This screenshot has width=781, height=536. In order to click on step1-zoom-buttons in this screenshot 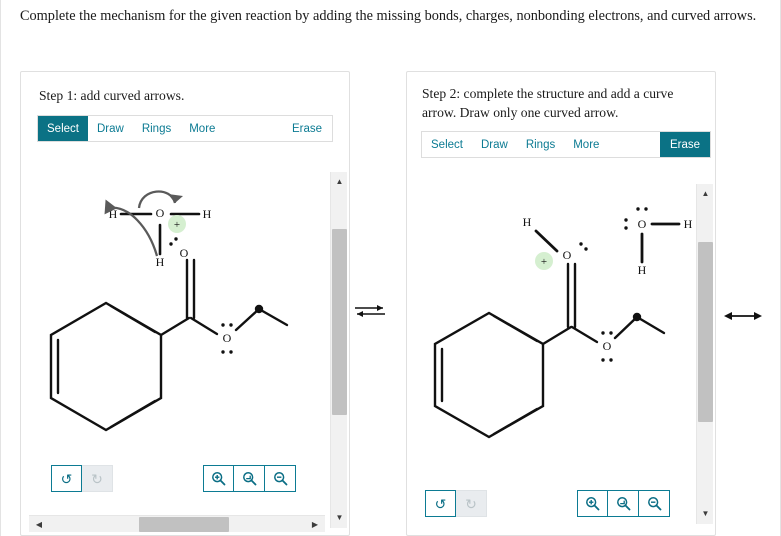, I will do `click(249, 478)`.